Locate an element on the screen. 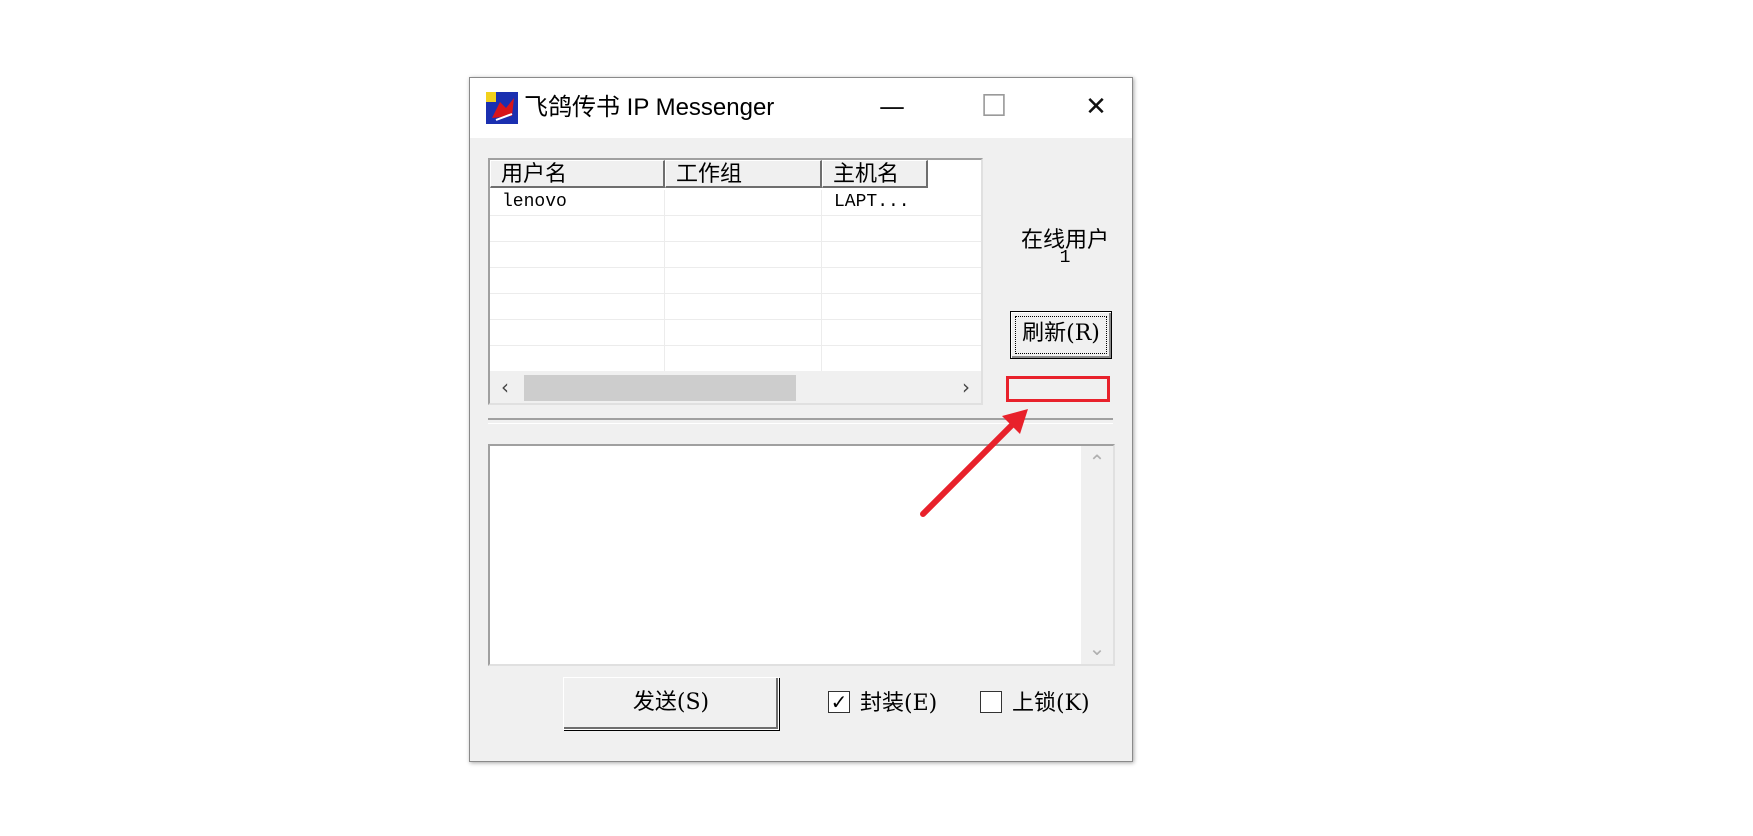  seal-check-icon: ✓ is located at coordinates (839, 702).